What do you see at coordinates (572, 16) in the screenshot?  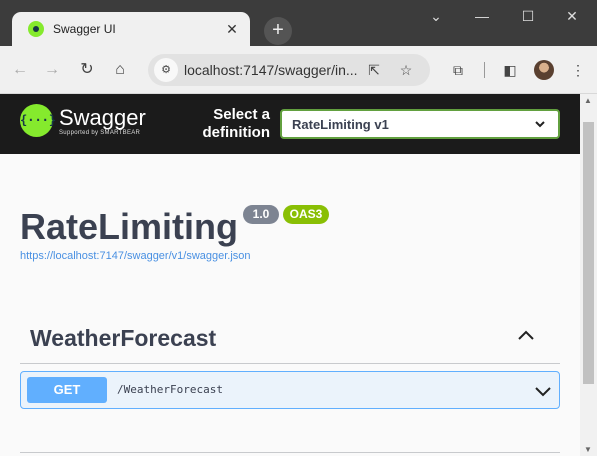 I see `close-window-button: ✕` at bounding box center [572, 16].